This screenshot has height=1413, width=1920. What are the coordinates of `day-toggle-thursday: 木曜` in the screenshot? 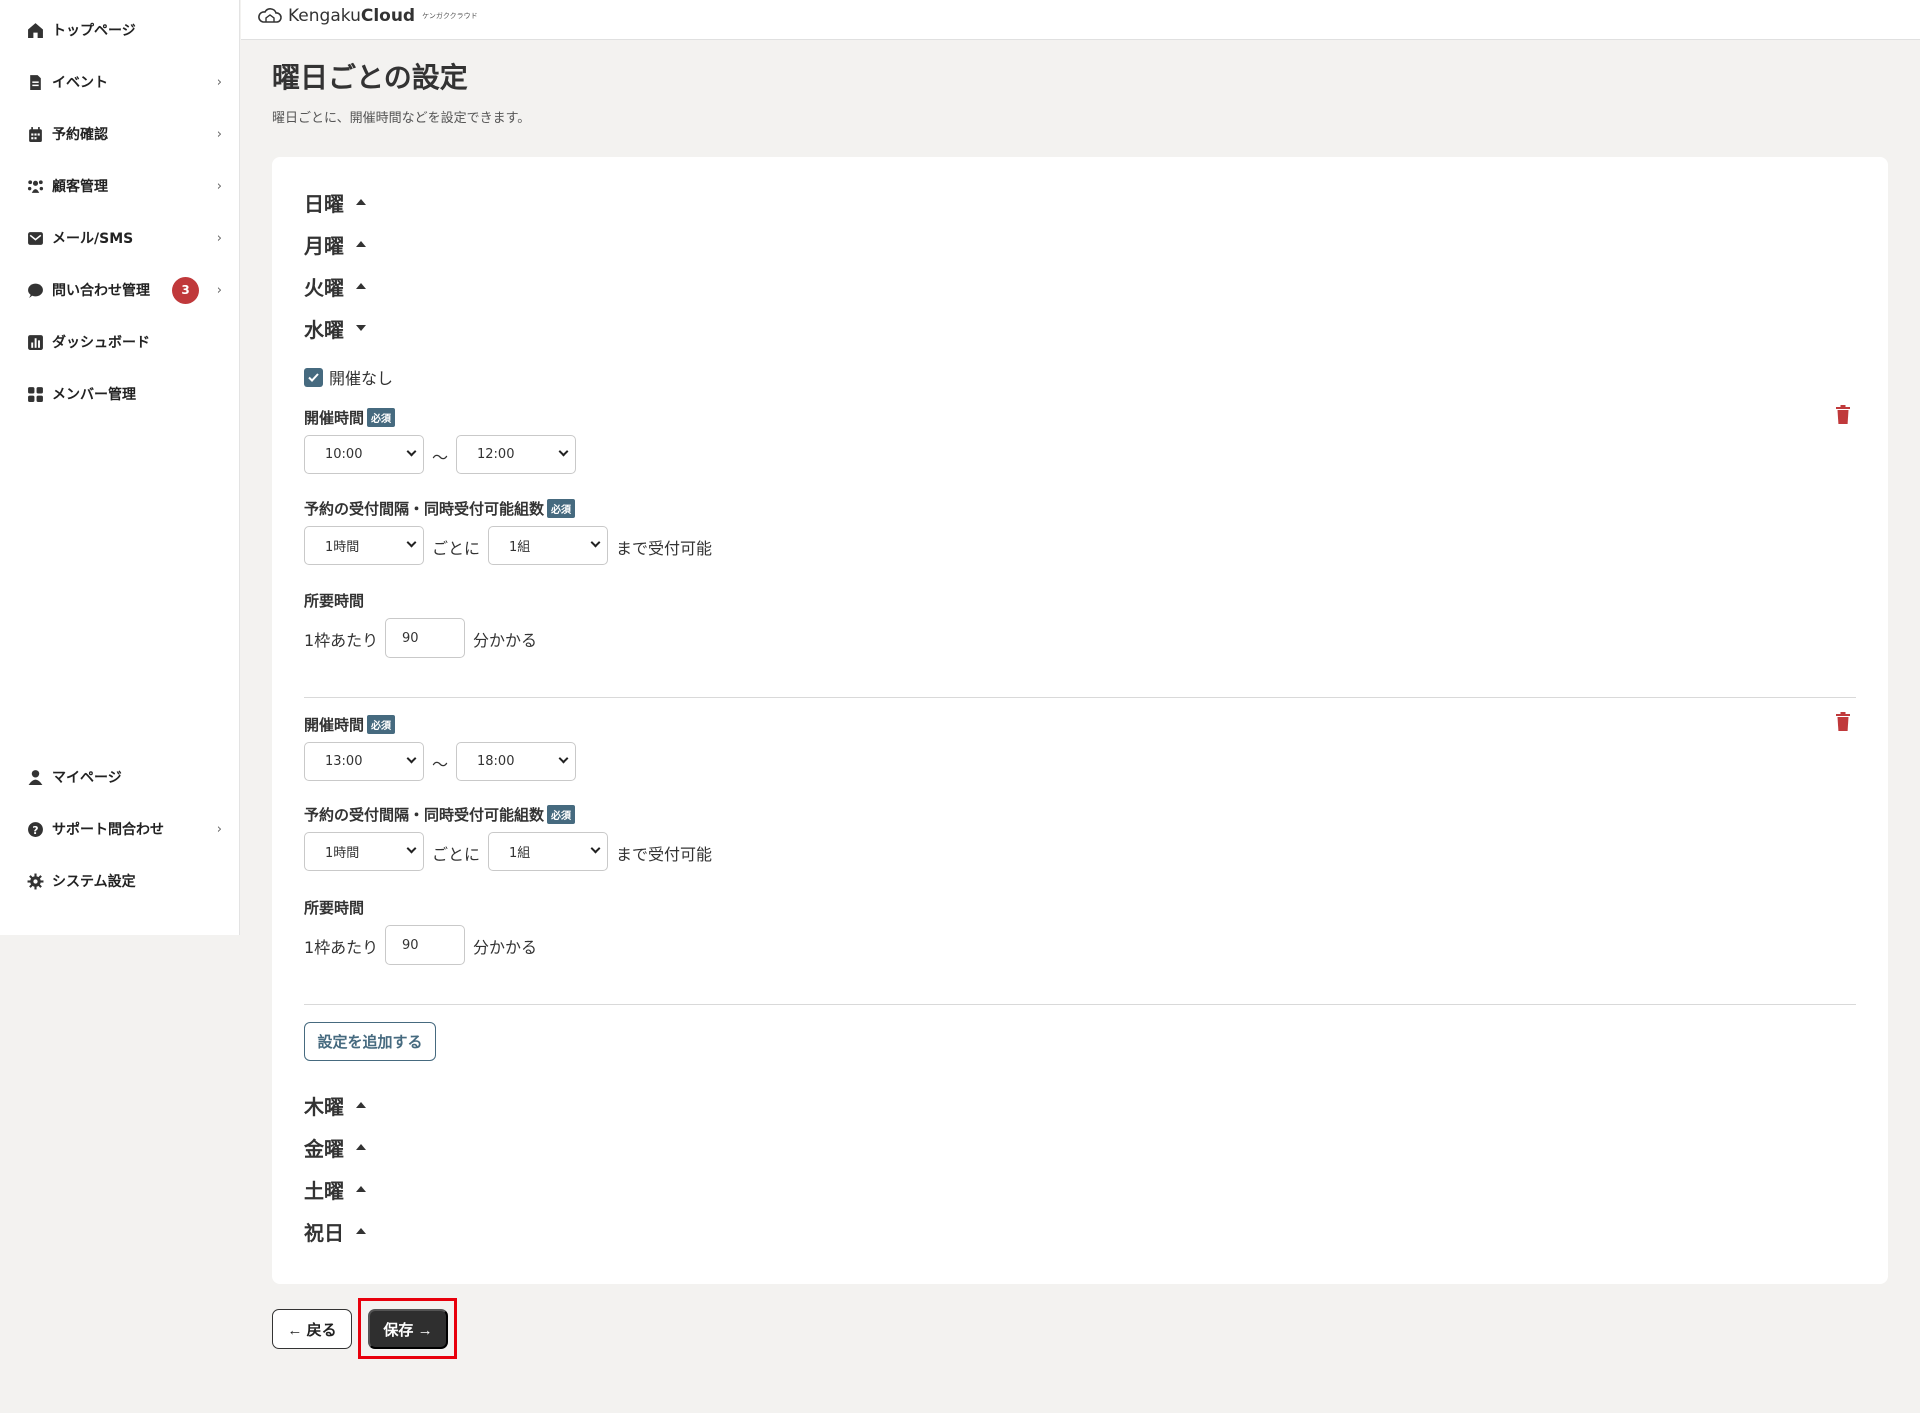 It's located at (335, 1105).